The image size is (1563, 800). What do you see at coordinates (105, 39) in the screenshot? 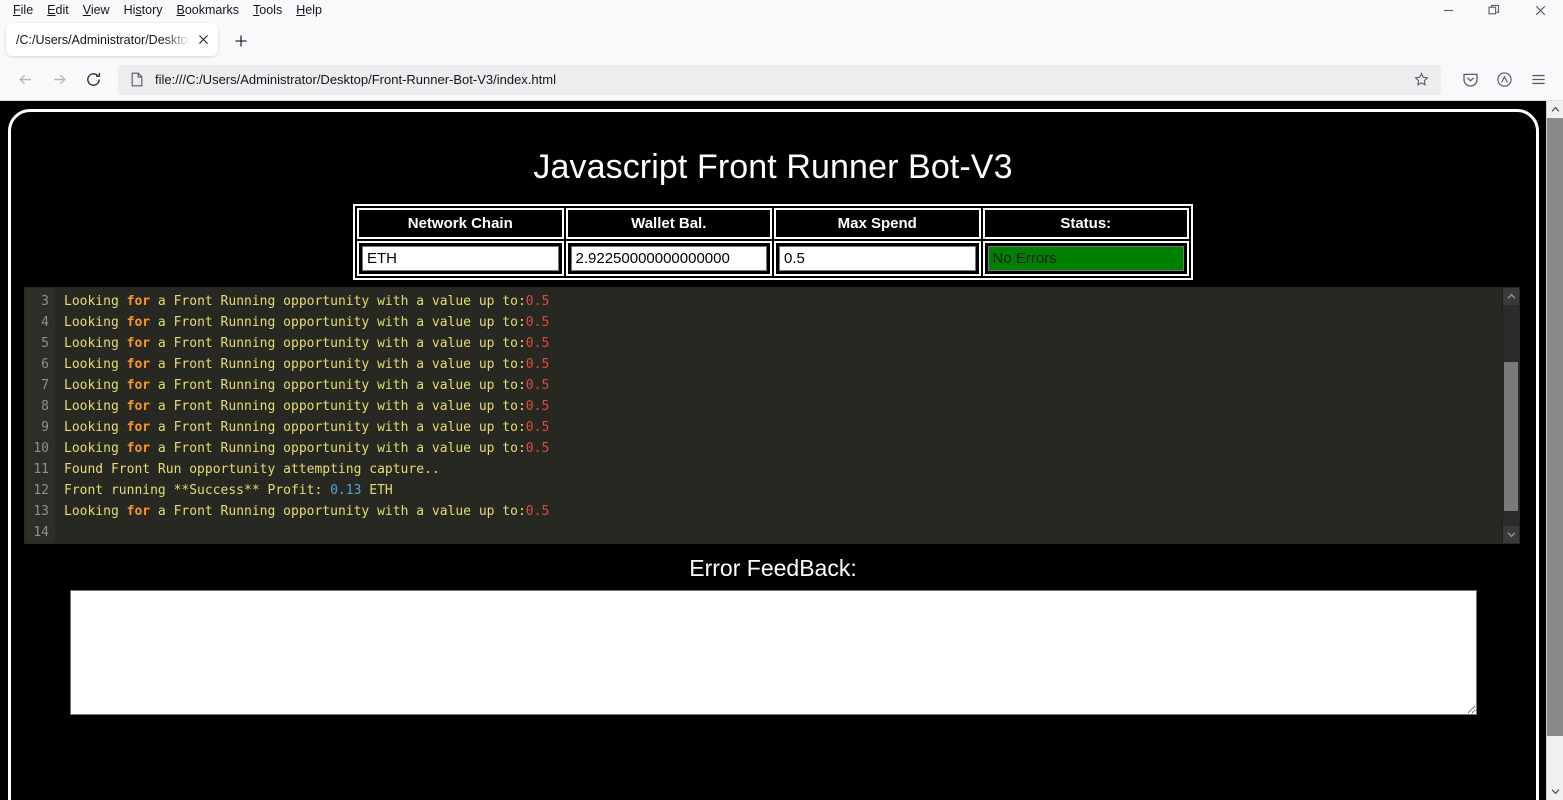
I see `tab-title: /C:/Users/Administrator/Desktop/Fr` at bounding box center [105, 39].